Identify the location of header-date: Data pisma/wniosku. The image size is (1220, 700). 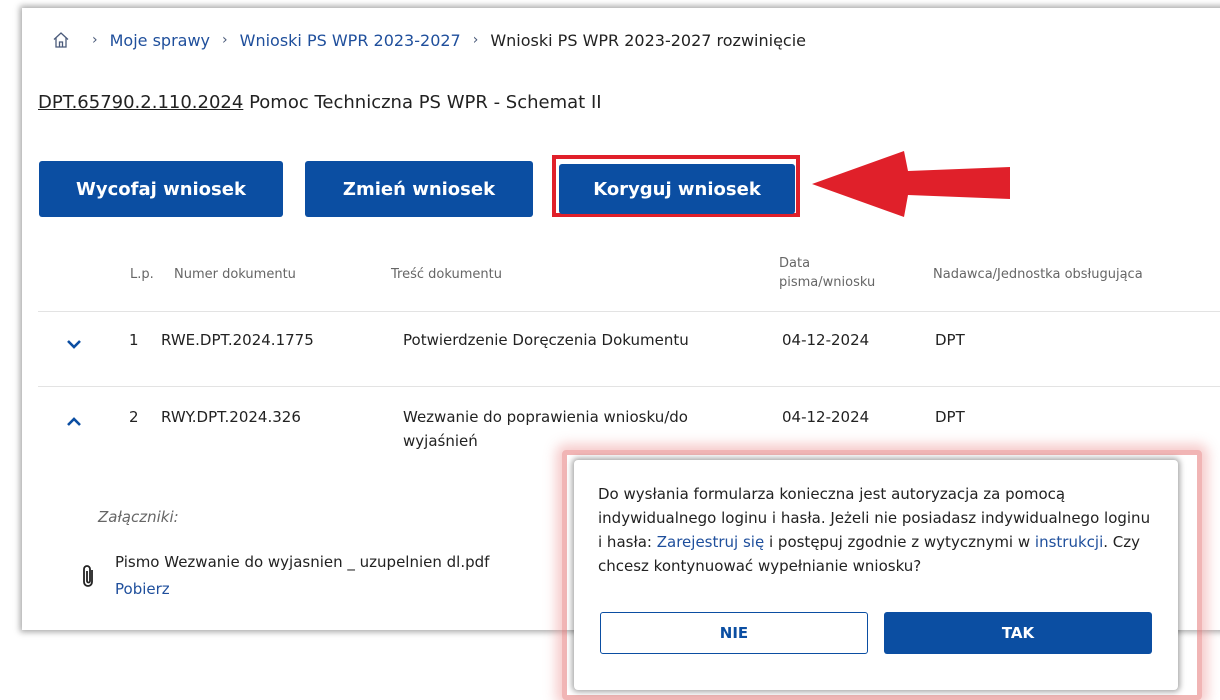
(827, 273).